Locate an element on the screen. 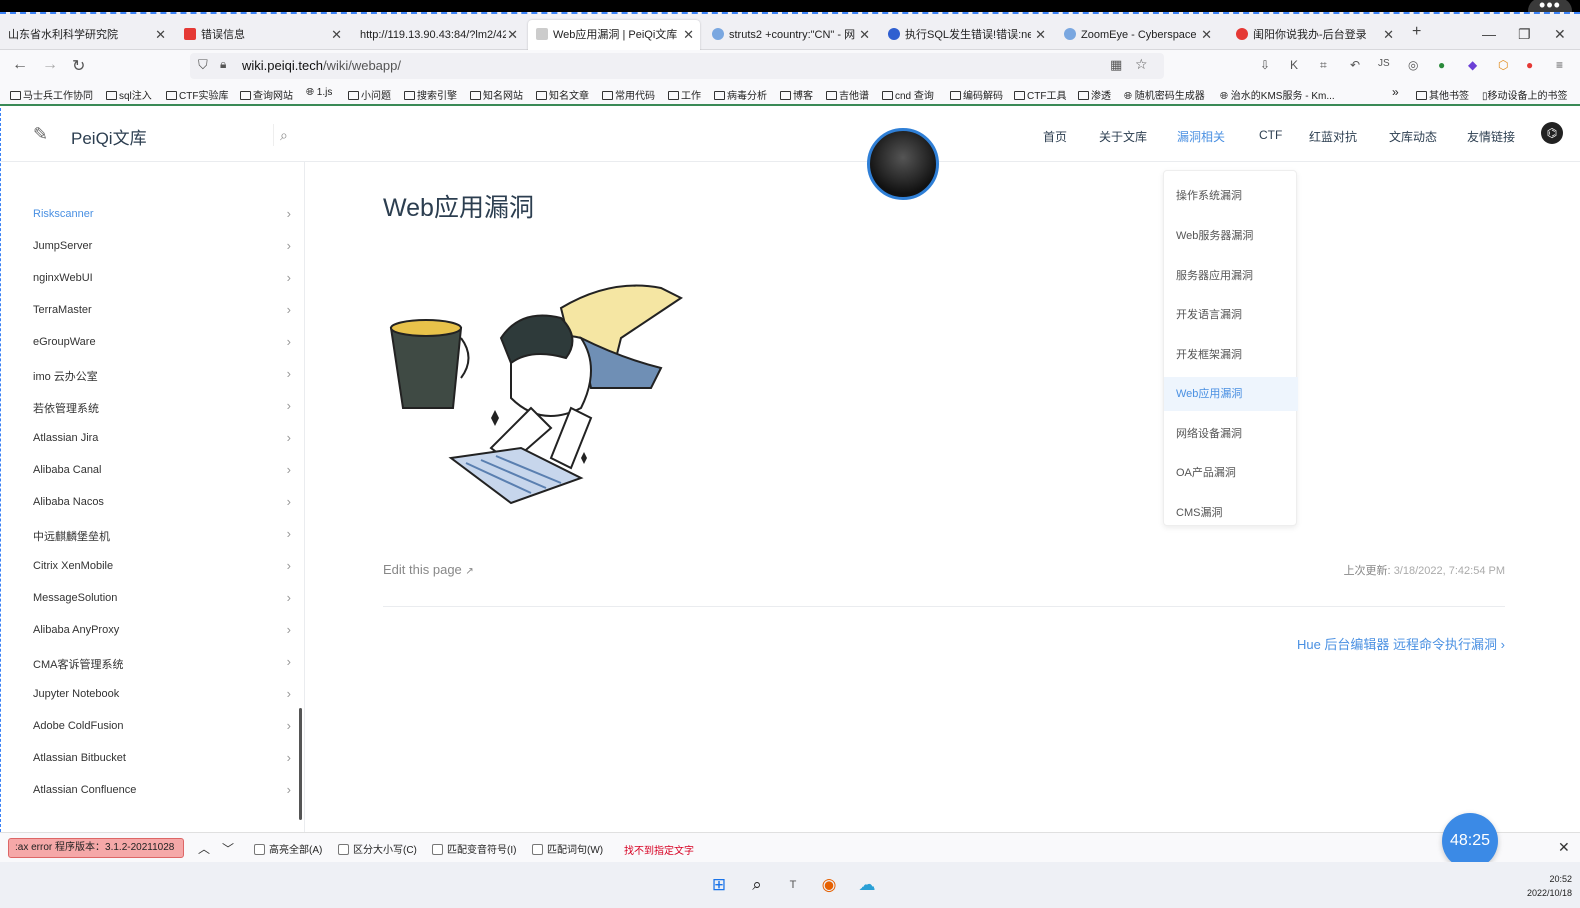  bookmark-item: 工作 is located at coordinates (684, 94).